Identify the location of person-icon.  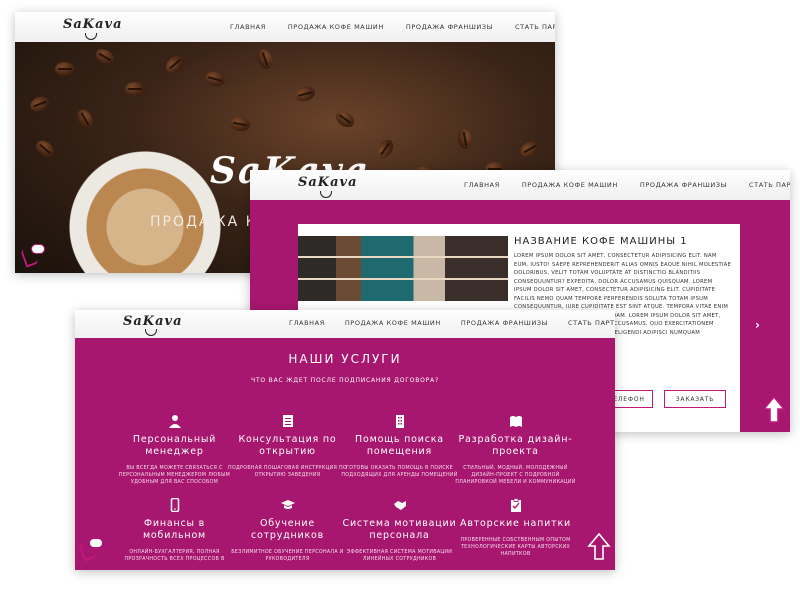
(174, 421).